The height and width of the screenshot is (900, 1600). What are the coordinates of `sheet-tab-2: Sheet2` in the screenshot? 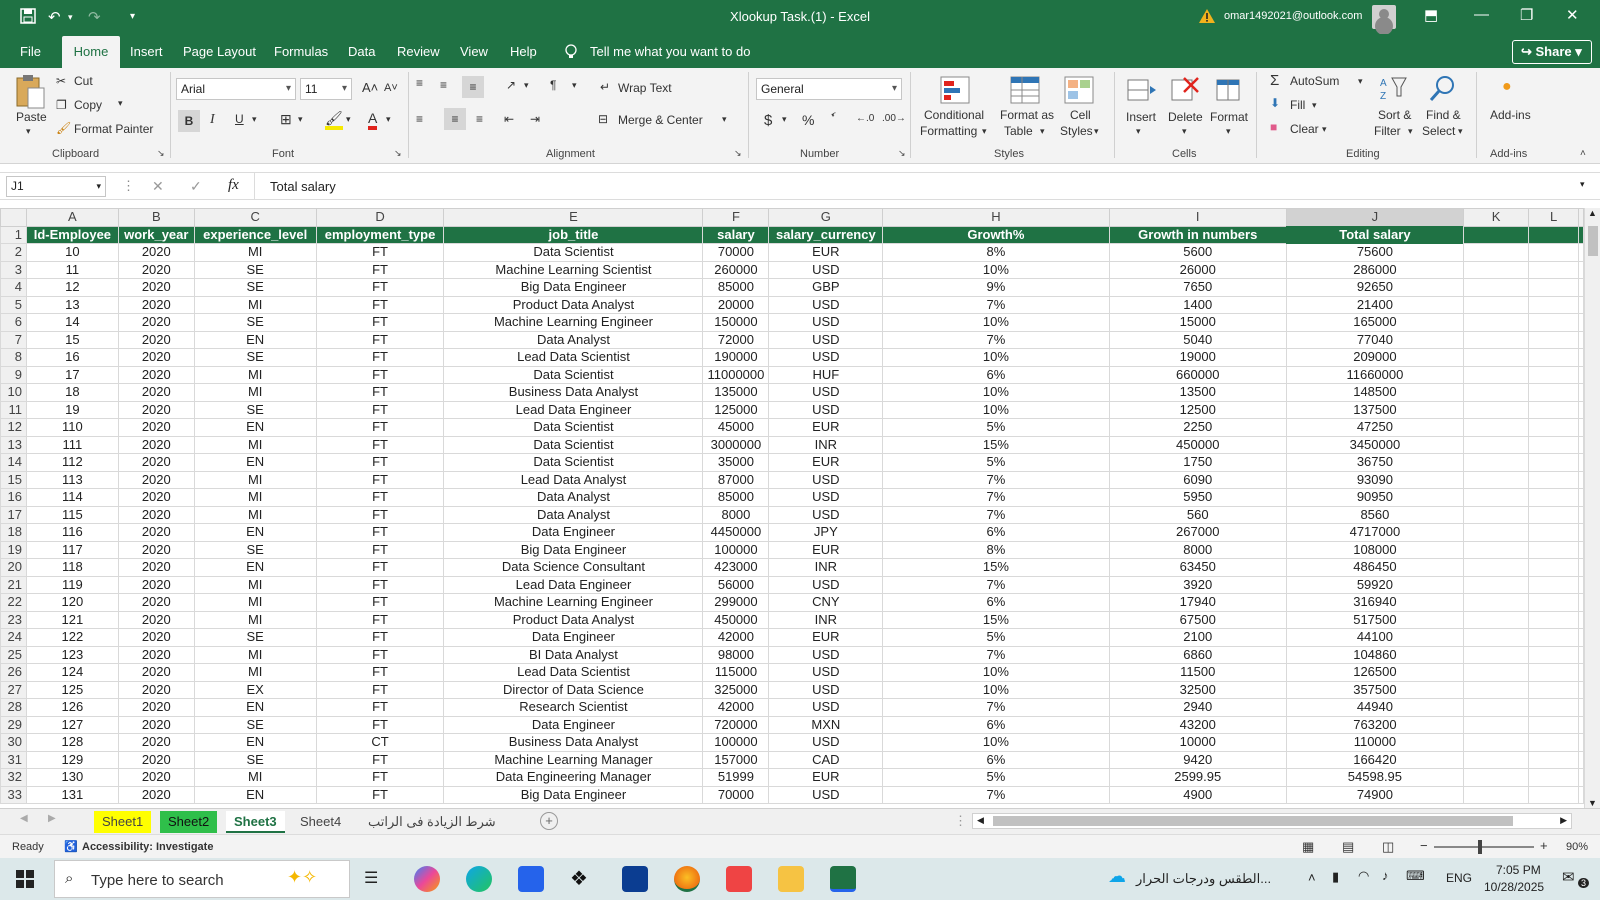 It's located at (189, 822).